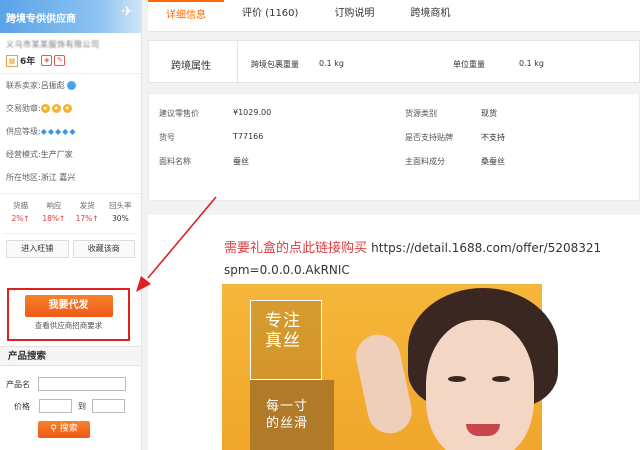 The width and height of the screenshot is (640, 450). I want to click on promo-title-box: 专注真丝, so click(286, 340).